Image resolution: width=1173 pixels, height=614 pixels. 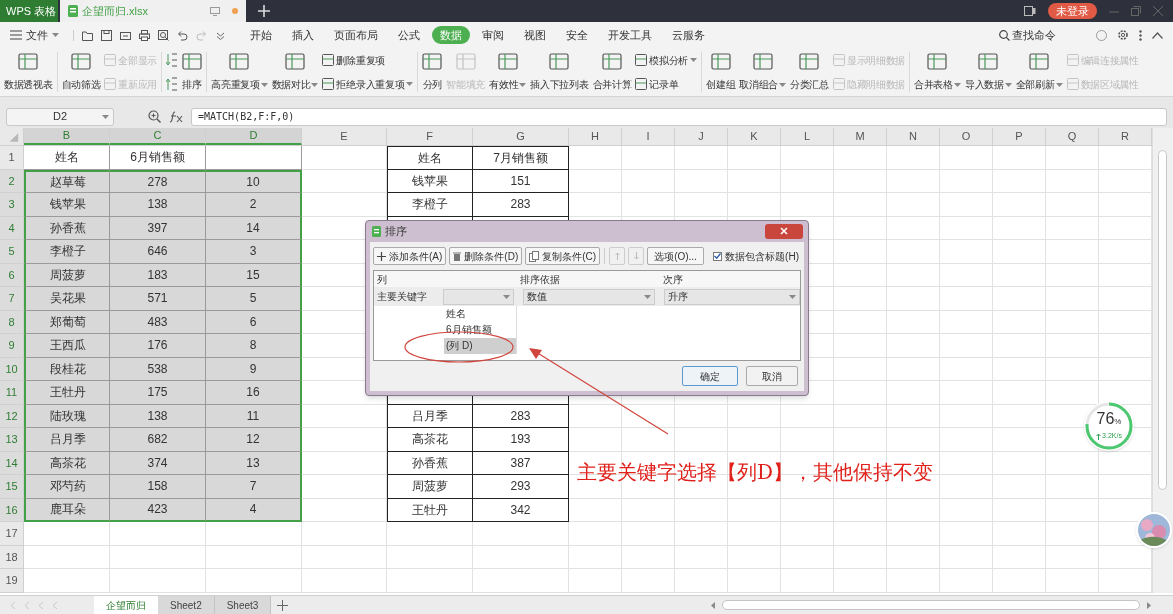 I want to click on table-cell: 7月销售额, so click(x=521, y=158).